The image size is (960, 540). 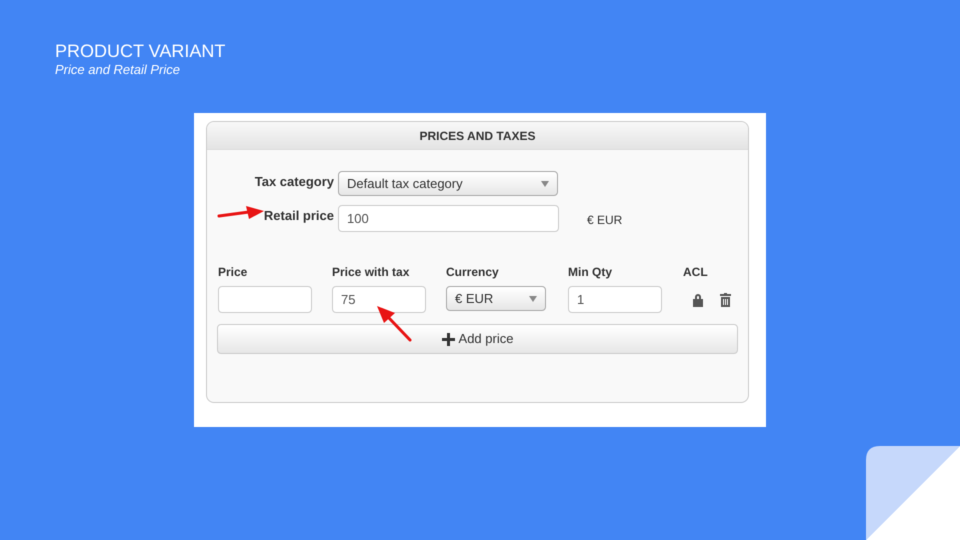 What do you see at coordinates (696, 272) in the screenshot?
I see `column-header: ACL` at bounding box center [696, 272].